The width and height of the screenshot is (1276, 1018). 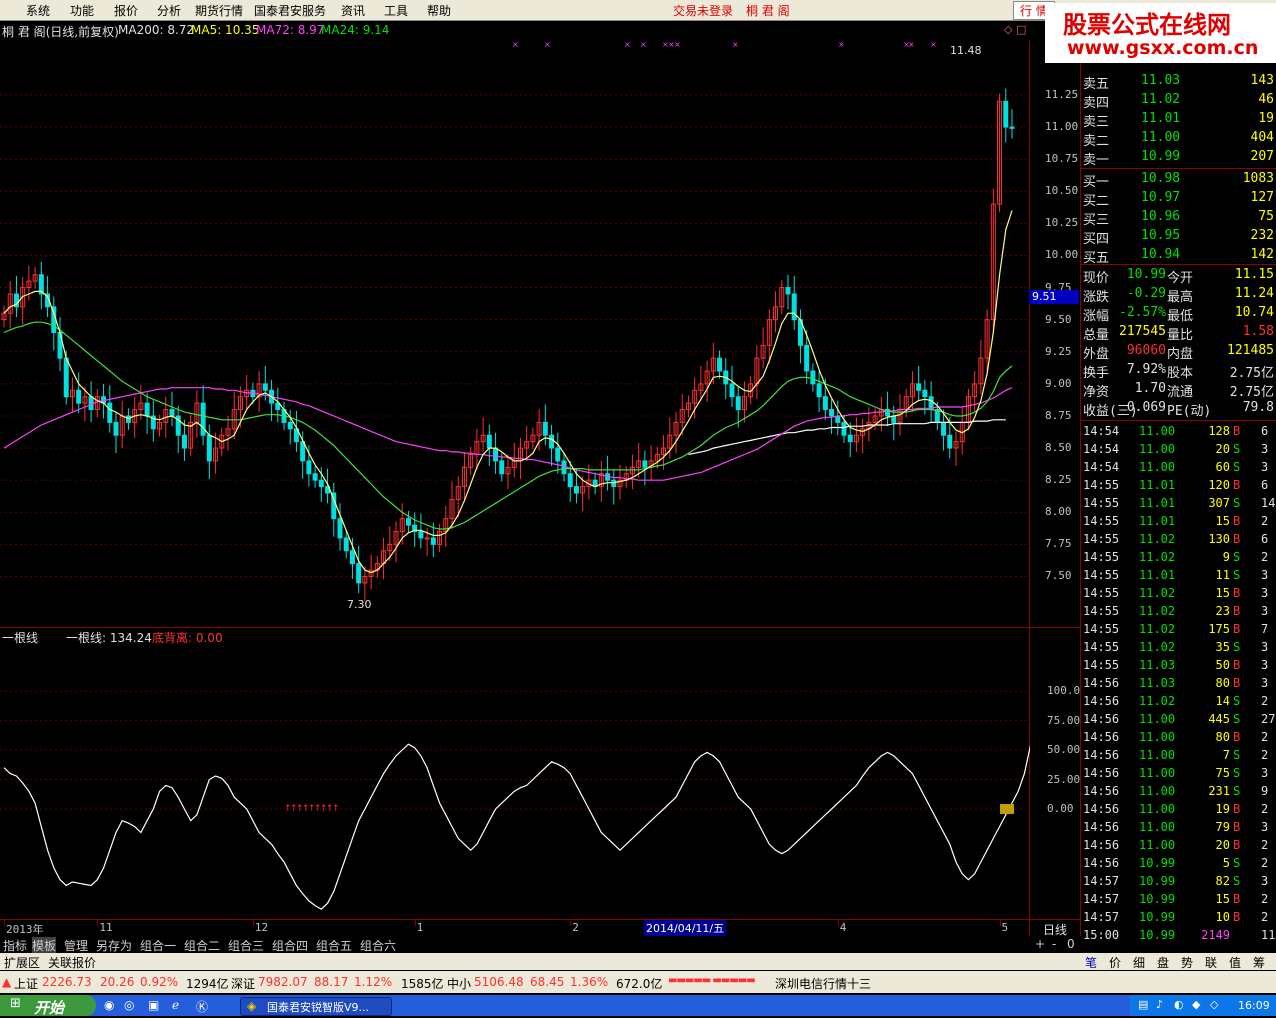 What do you see at coordinates (1178, 486) in the screenshot?
I see `tick-trade-row: 14:55 11.01 120 B 6` at bounding box center [1178, 486].